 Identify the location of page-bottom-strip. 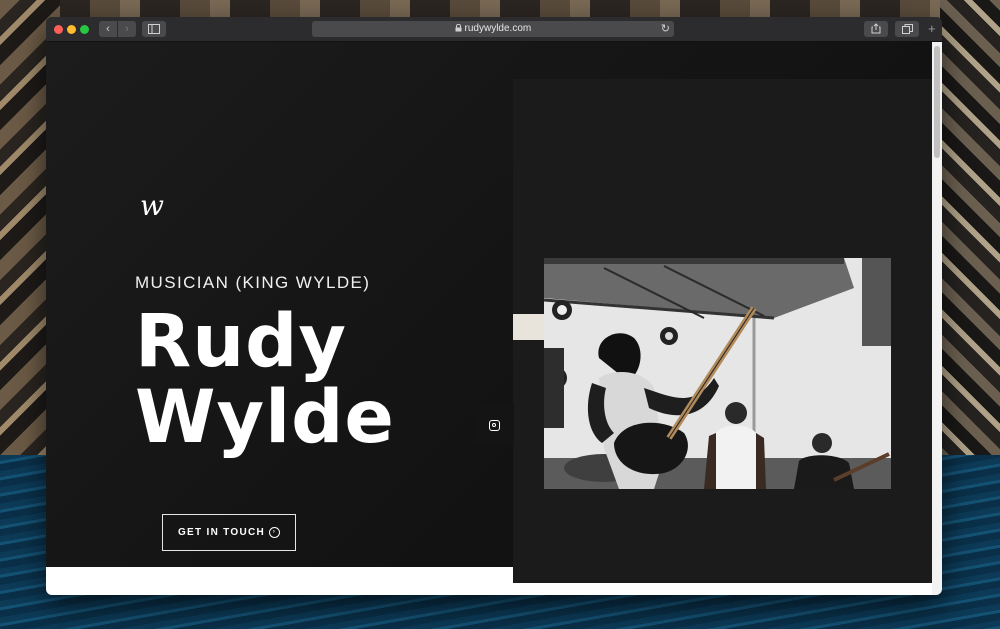
(279, 581).